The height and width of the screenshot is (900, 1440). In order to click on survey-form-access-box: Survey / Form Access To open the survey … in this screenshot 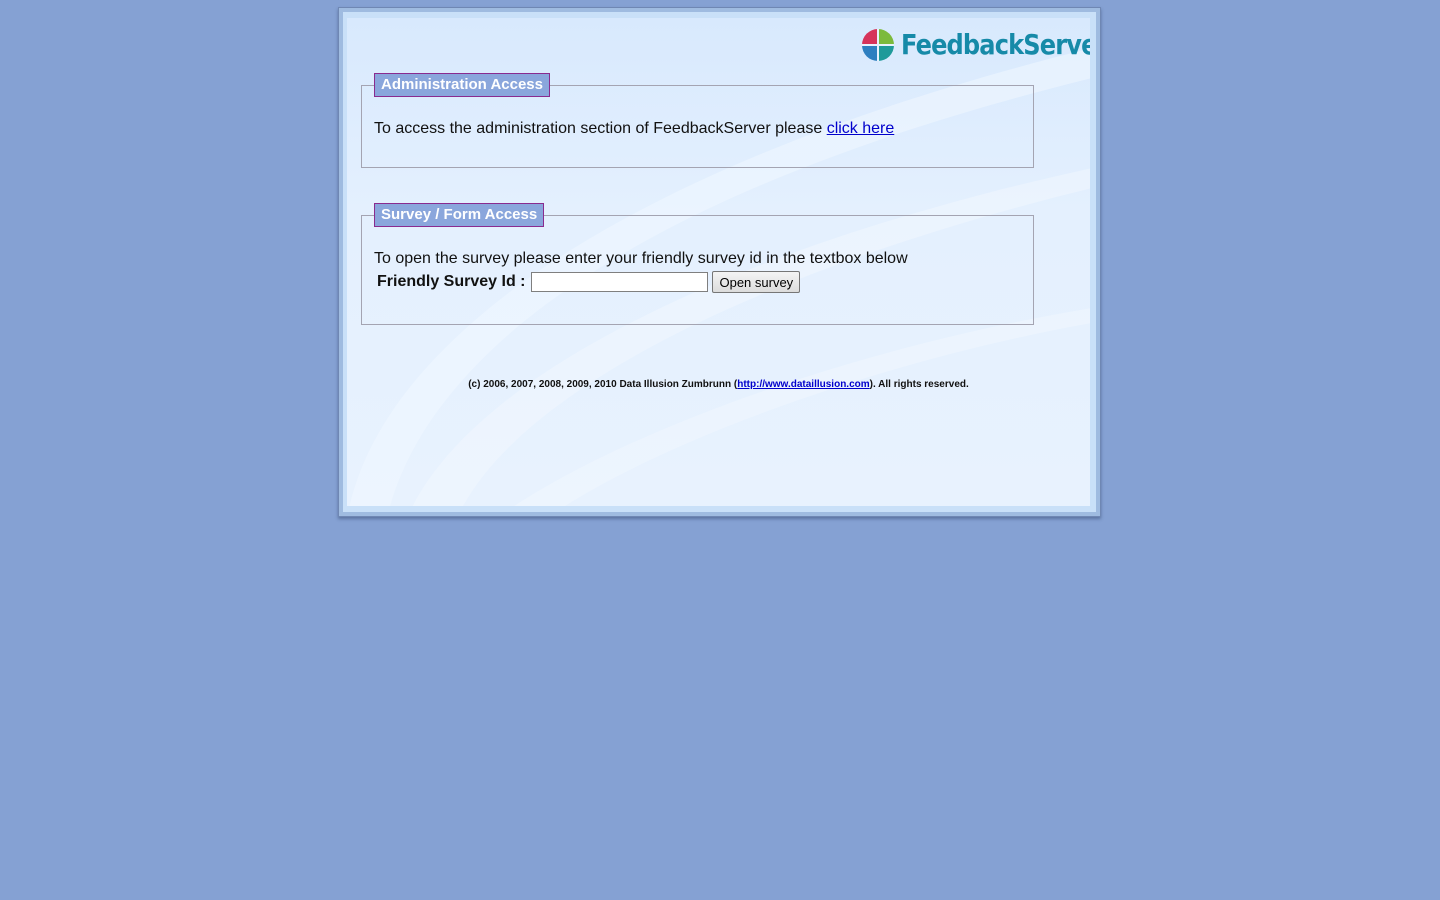, I will do `click(697, 264)`.